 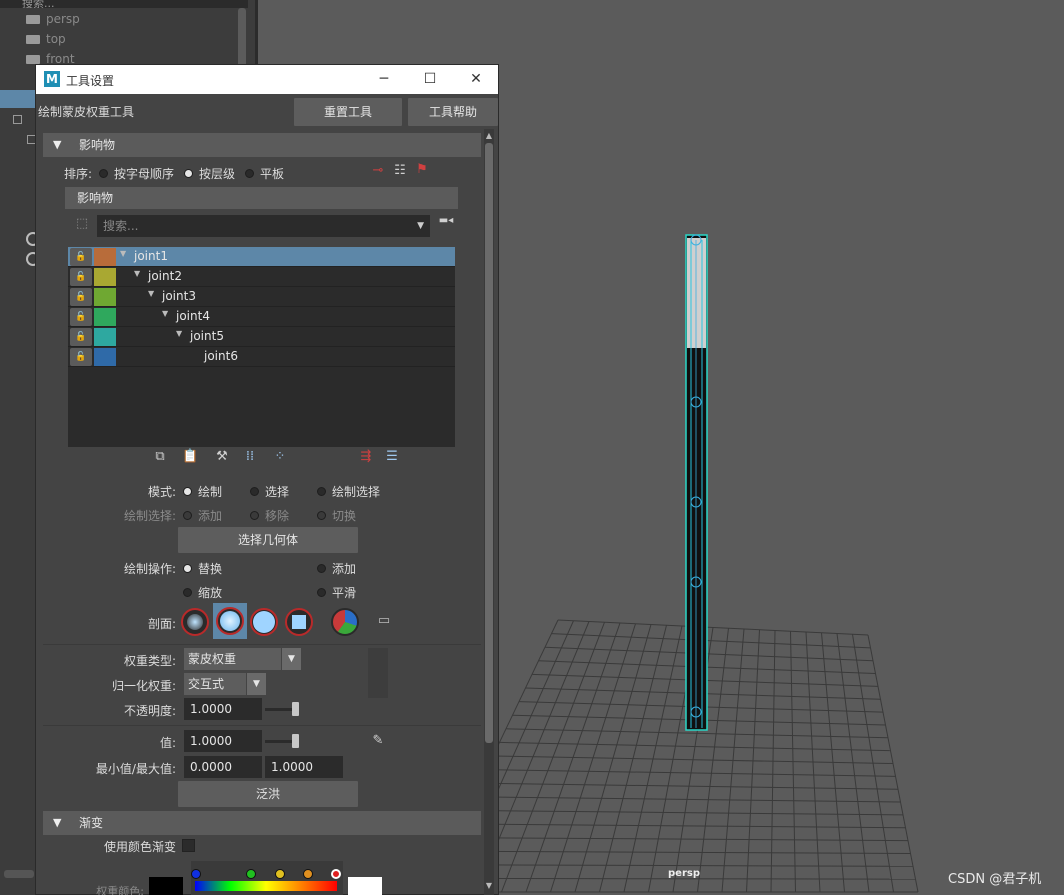 I want to click on close-icon: ✕, so click(x=476, y=79).